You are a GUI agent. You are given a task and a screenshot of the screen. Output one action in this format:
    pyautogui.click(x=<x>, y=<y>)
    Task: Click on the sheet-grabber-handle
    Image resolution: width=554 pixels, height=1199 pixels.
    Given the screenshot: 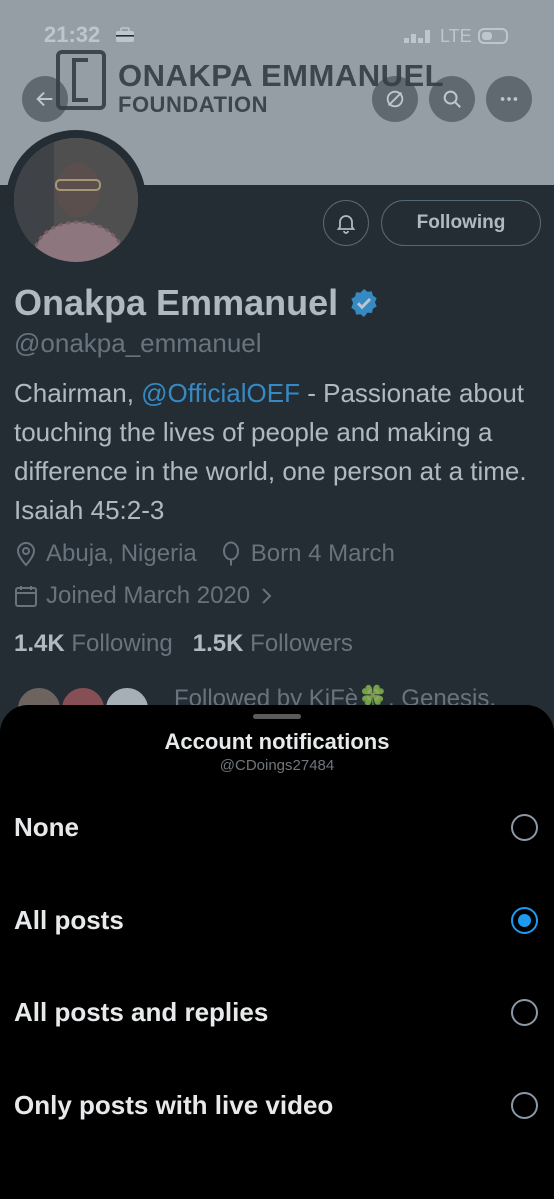 What is the action you would take?
    pyautogui.click(x=277, y=716)
    